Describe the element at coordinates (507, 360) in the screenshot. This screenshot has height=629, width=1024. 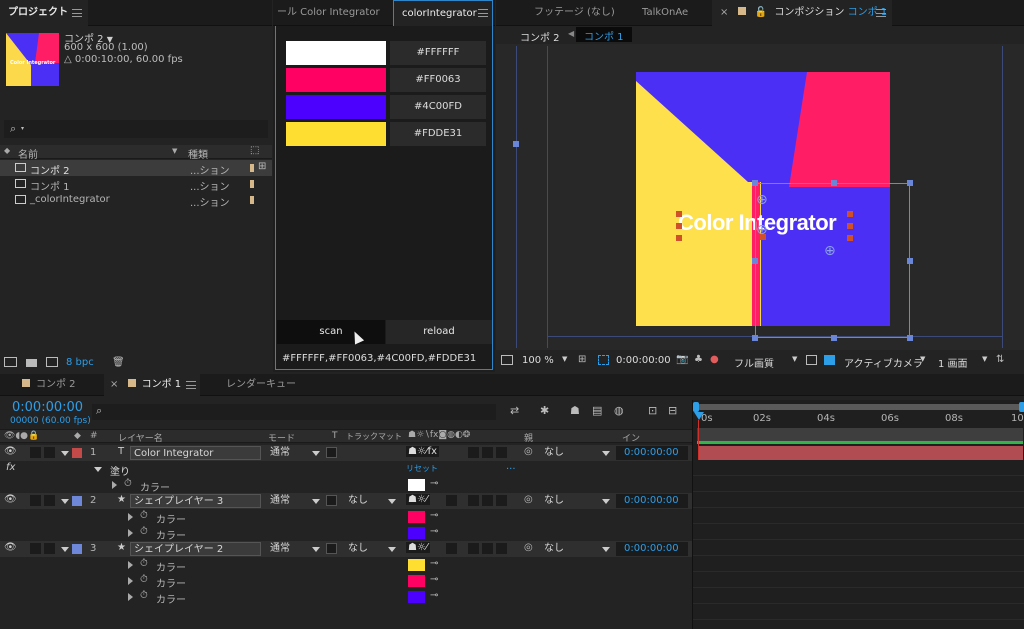
I see `magnify-toggle-icon` at that location.